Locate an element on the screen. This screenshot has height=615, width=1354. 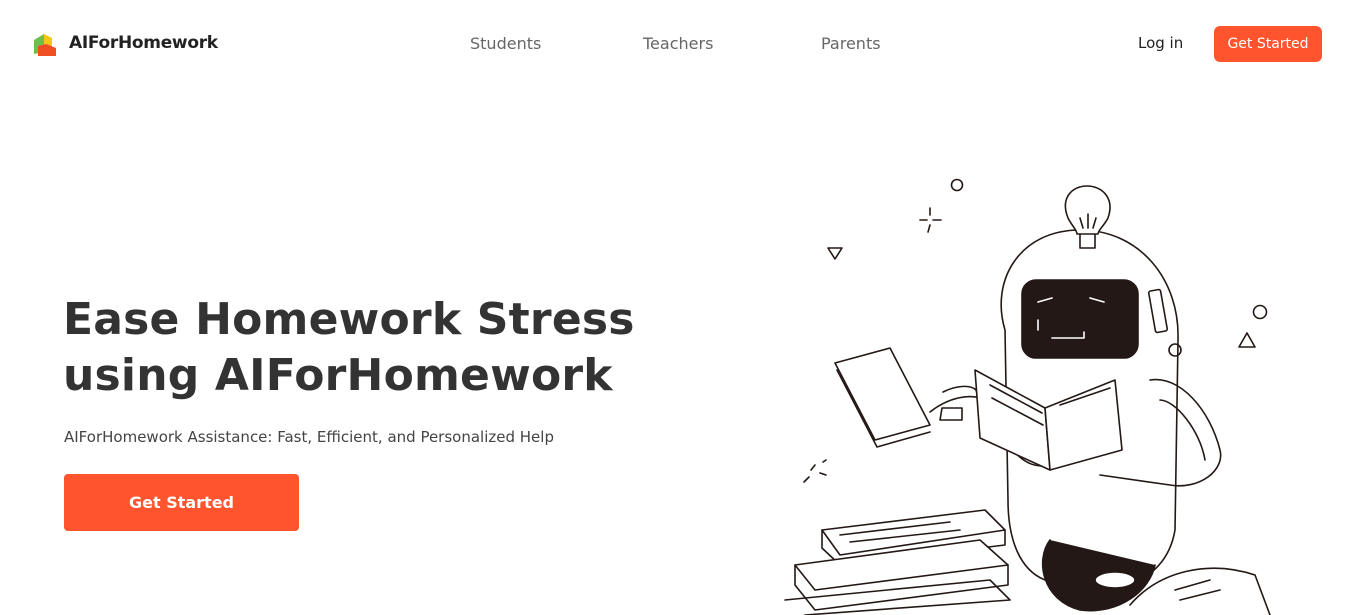
brand-name: AIForHomework is located at coordinates (143, 43).